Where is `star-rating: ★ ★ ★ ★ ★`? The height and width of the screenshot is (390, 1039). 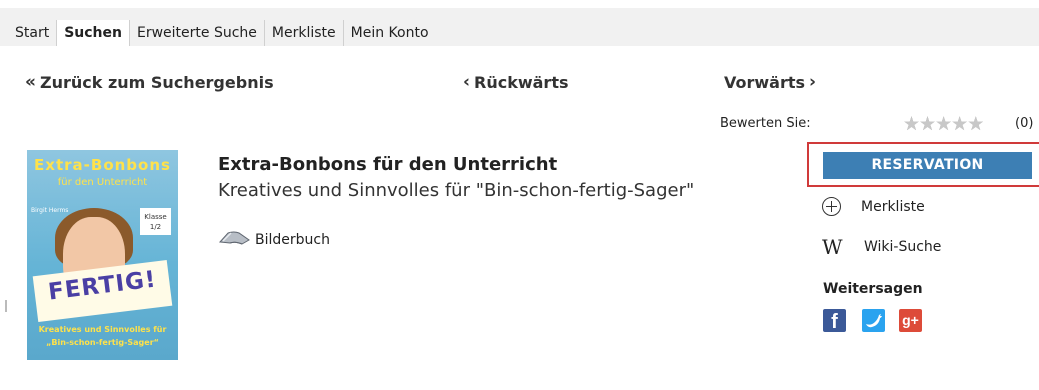
star-rating: ★ ★ ★ ★ ★ is located at coordinates (943, 124).